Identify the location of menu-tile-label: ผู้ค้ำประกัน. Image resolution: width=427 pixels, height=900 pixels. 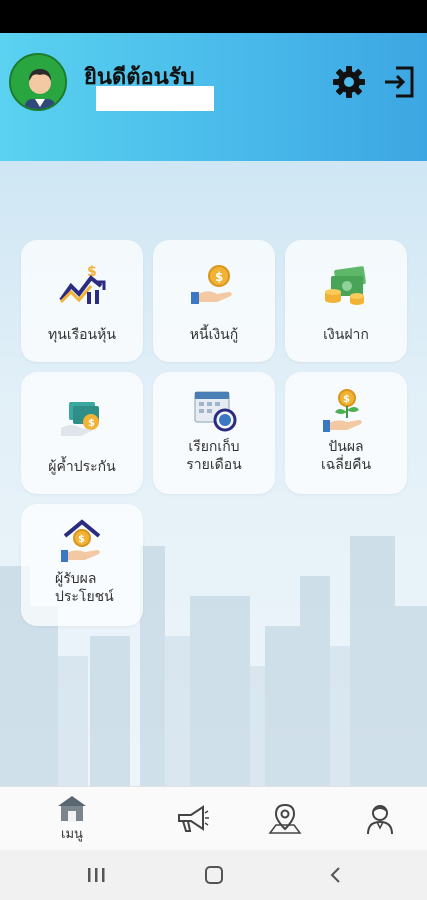
(82, 467).